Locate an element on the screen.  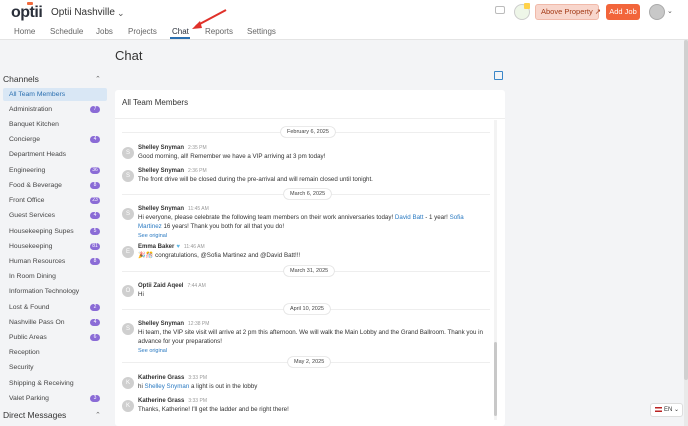
channel-all-team-members: All Team Members is located at coordinates (55, 94).